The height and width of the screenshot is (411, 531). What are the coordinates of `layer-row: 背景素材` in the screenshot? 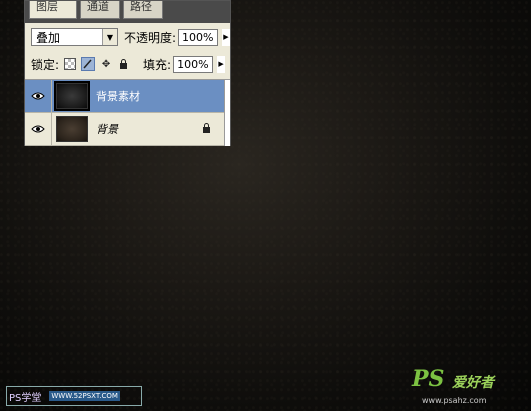 It's located at (125, 96).